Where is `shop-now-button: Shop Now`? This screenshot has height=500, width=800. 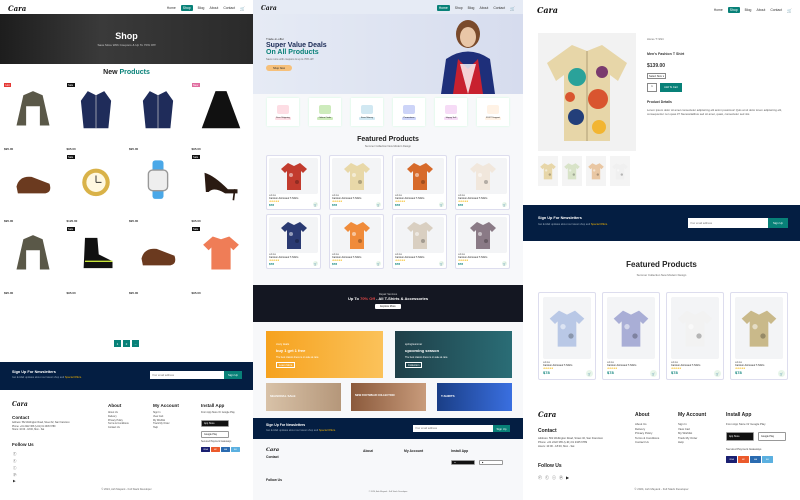 shop-now-button: Shop Now is located at coordinates (279, 68).